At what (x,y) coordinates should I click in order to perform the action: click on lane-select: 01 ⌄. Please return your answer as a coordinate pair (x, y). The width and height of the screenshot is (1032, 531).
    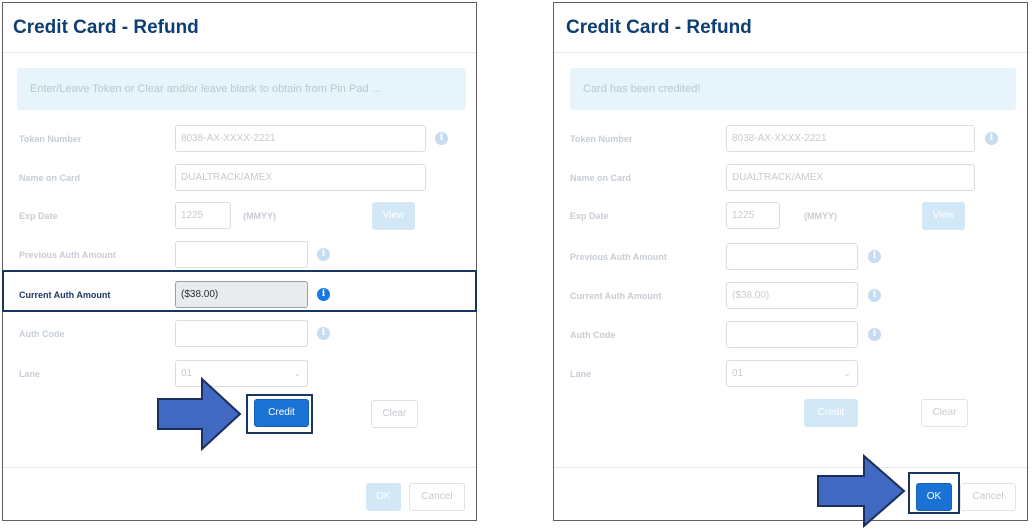
    Looking at the image, I should click on (792, 373).